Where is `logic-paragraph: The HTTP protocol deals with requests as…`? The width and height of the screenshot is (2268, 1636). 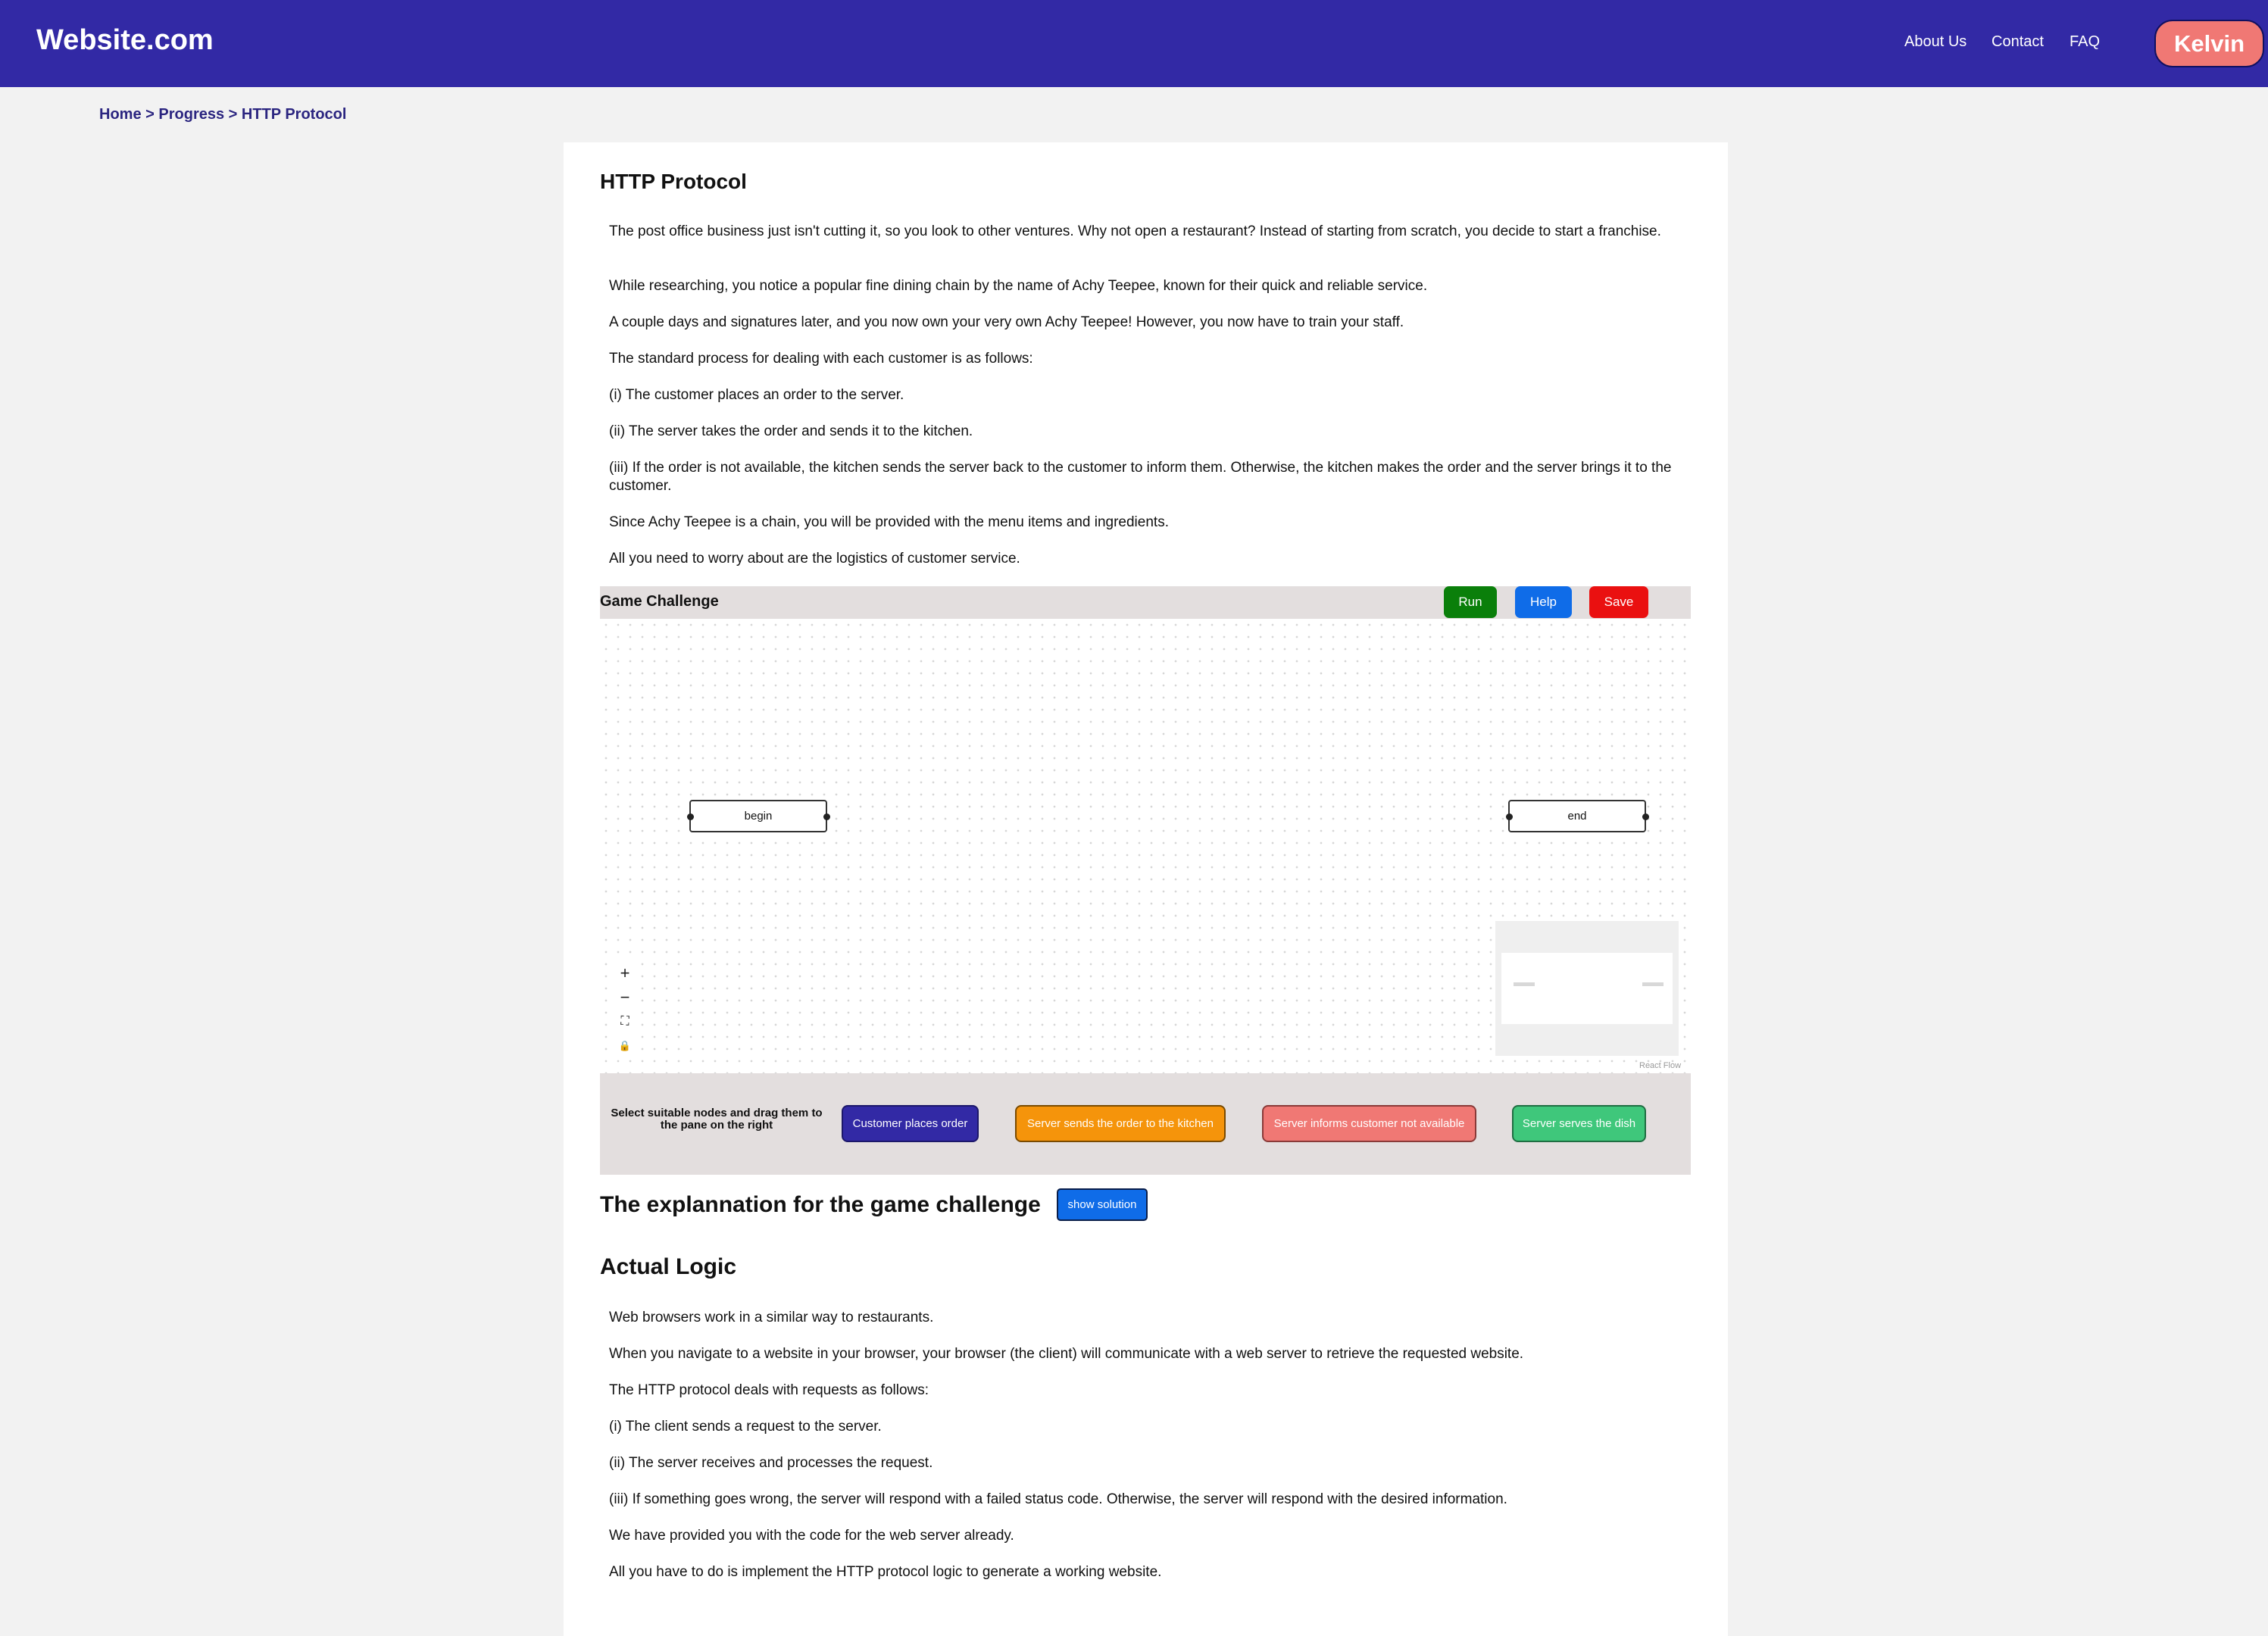
logic-paragraph: The HTTP protocol deals with requests as… is located at coordinates (769, 1390).